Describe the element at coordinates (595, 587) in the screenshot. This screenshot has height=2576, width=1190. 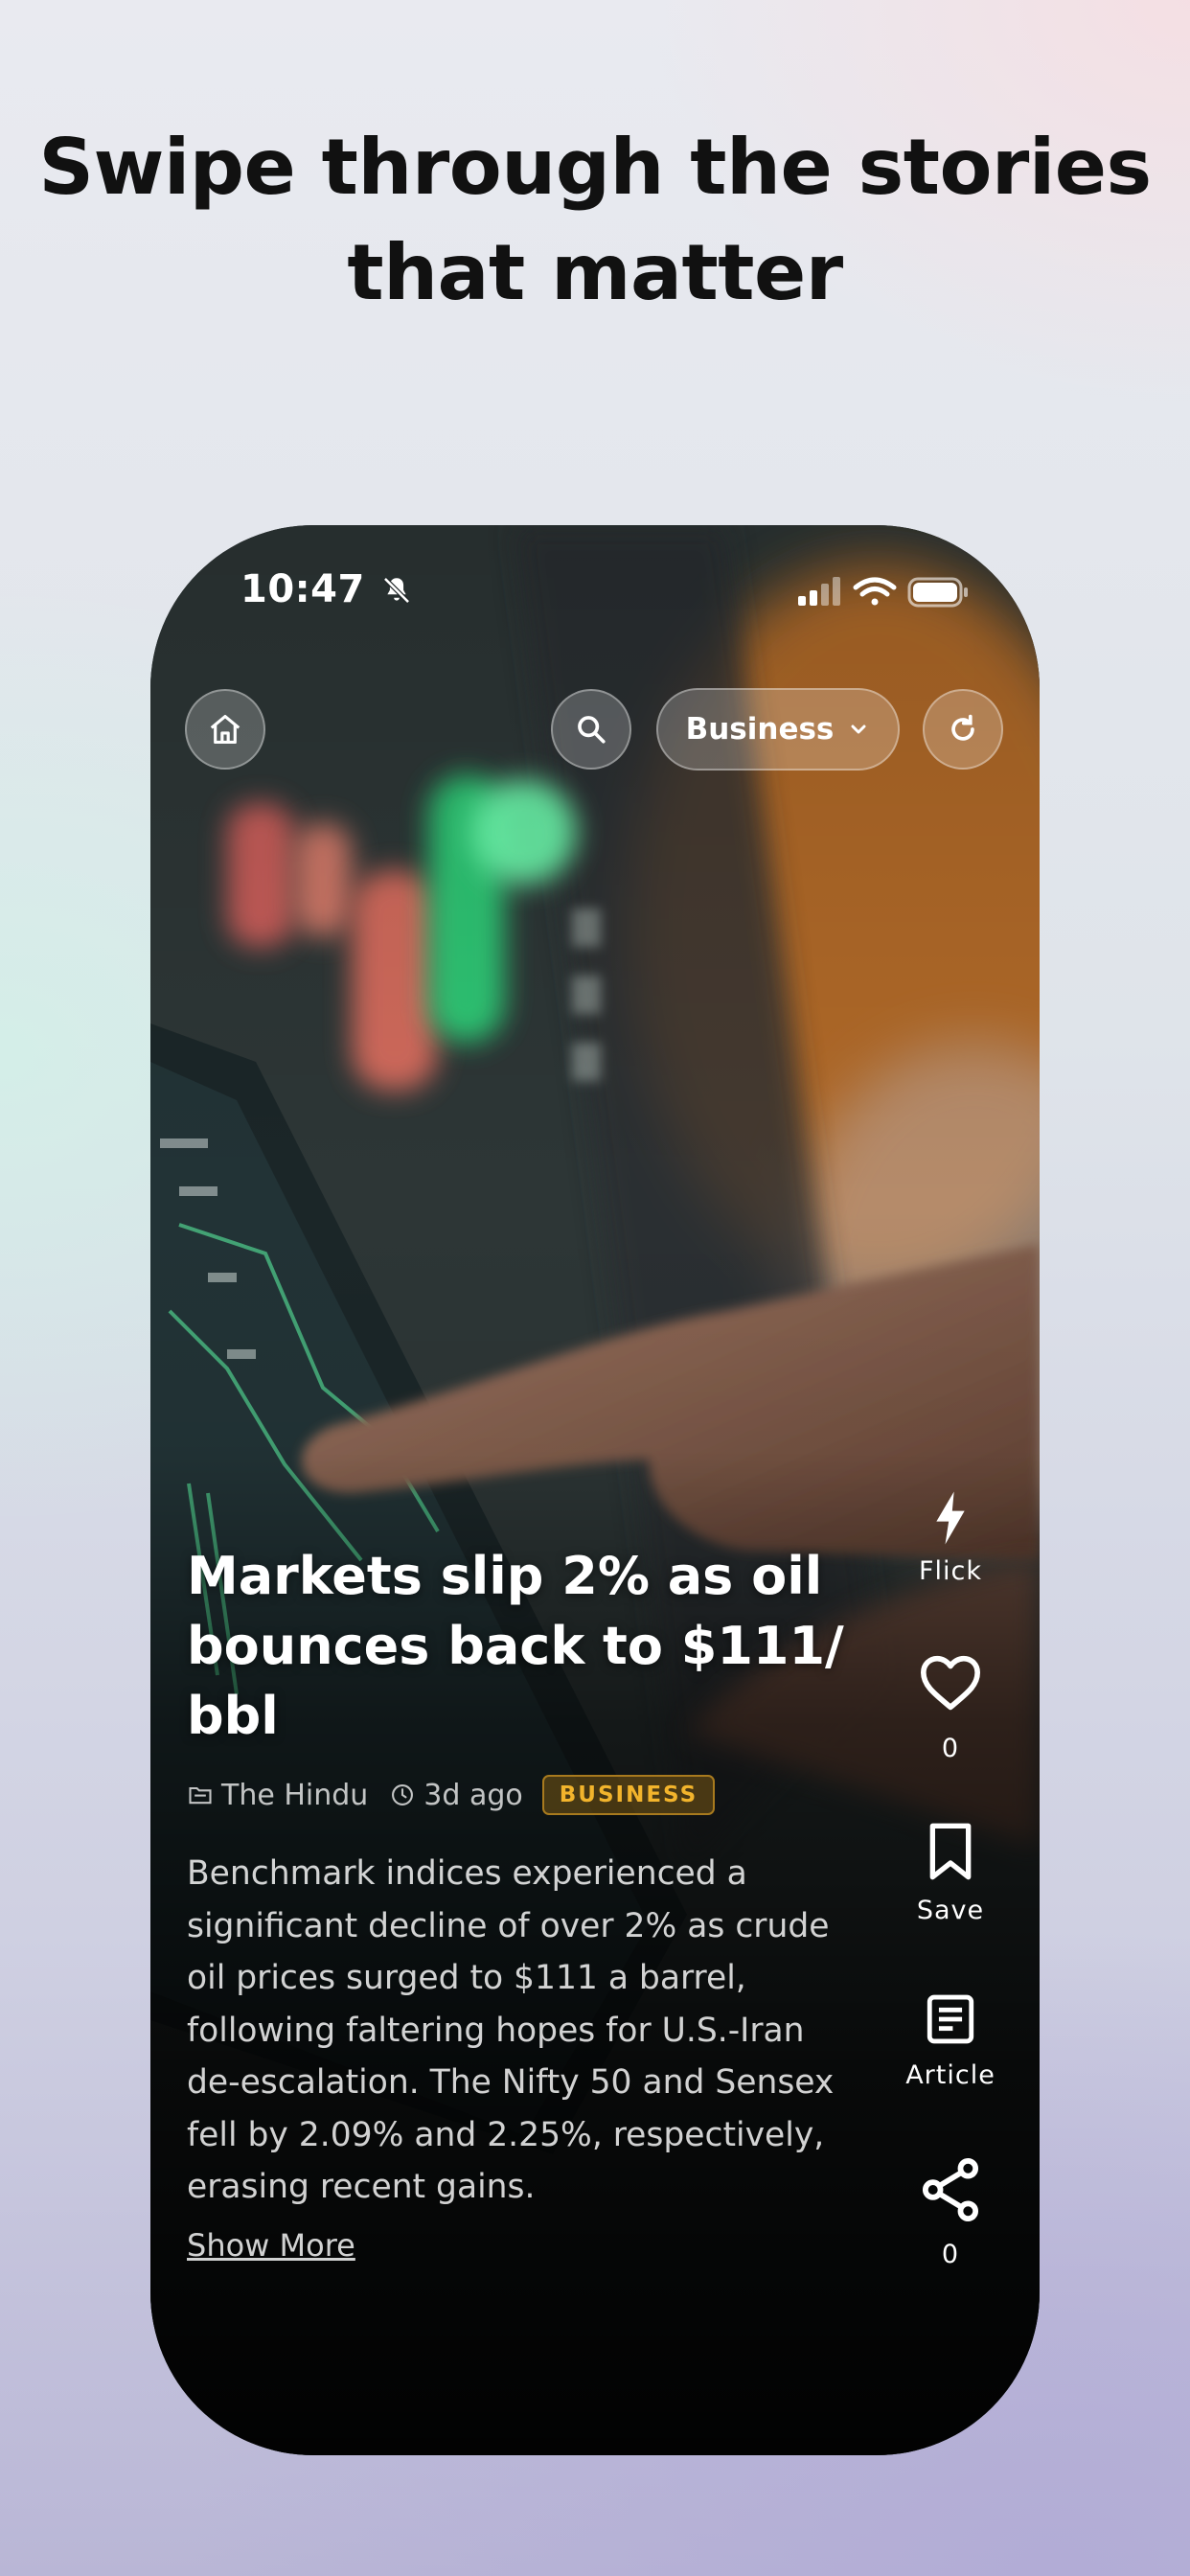
I see `status-bar: 10:47` at that location.